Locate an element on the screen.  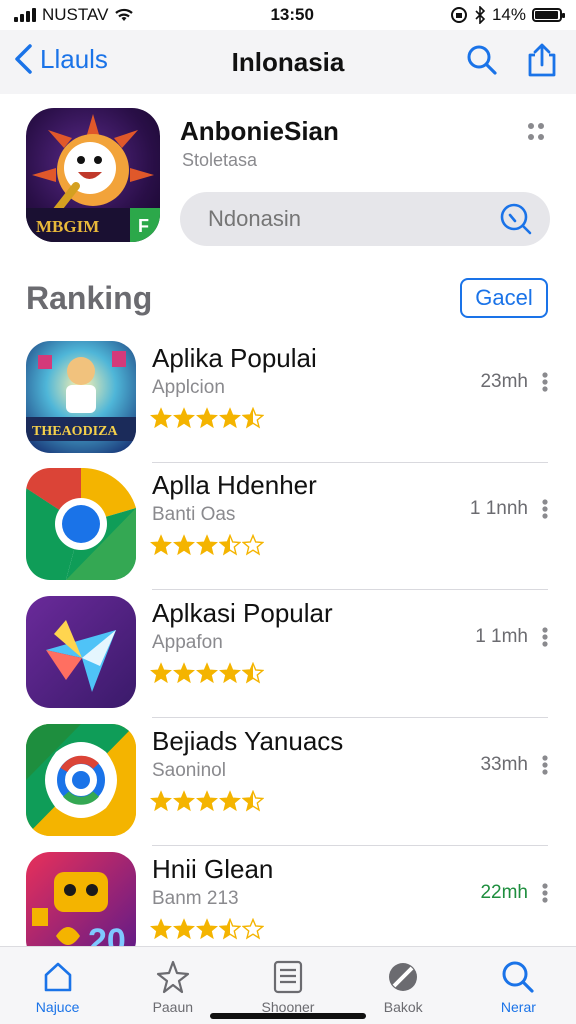
list-icon is located at coordinates (288, 977).